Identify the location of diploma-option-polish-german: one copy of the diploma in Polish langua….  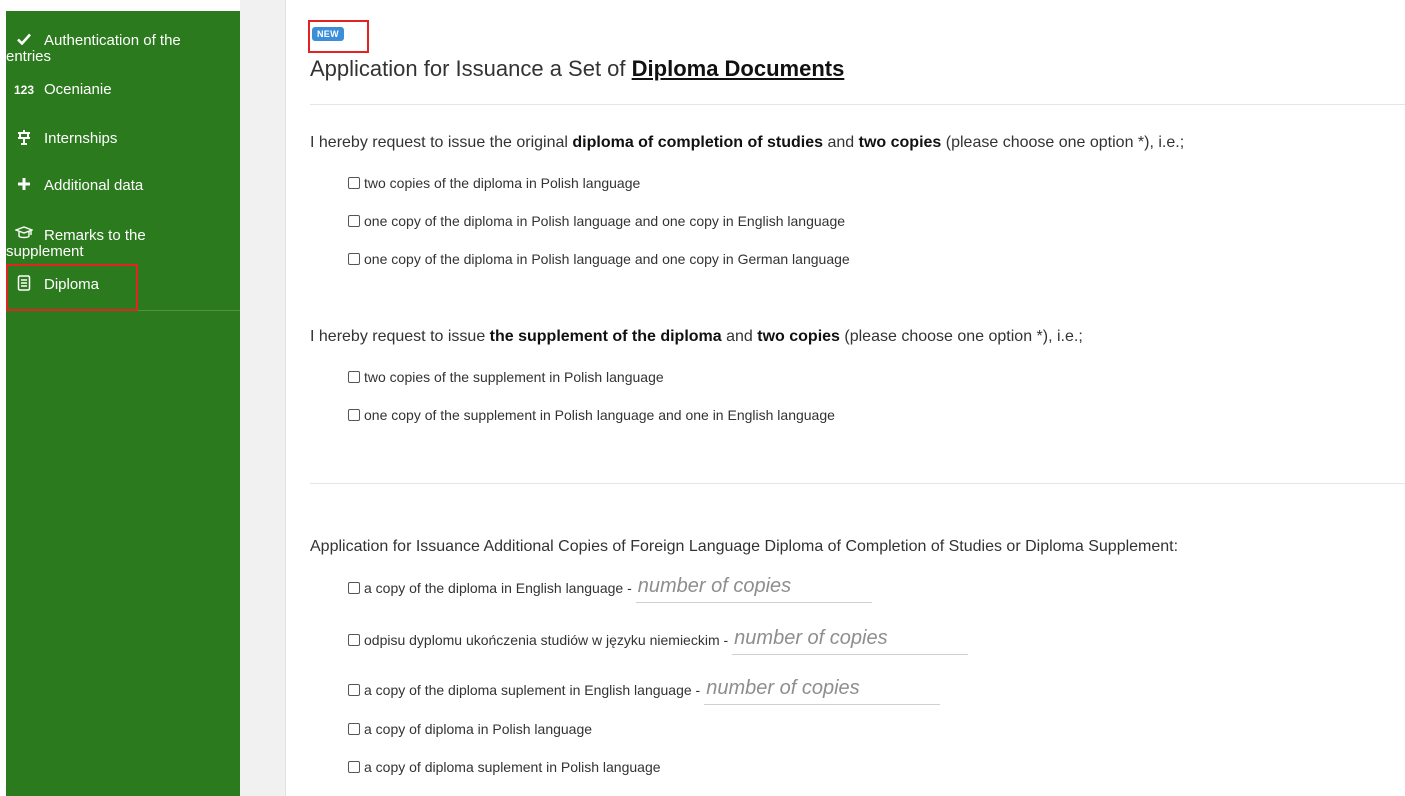
(599, 259).